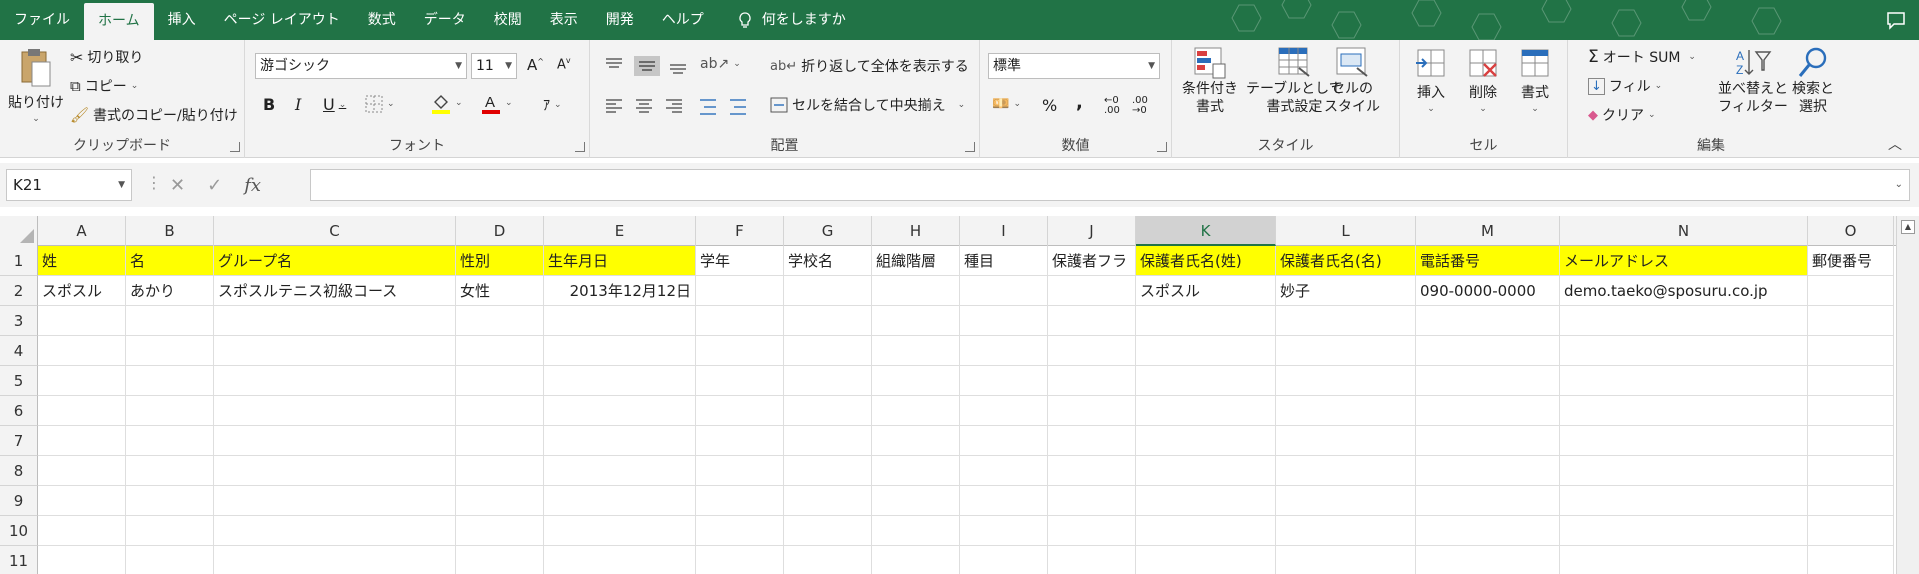  Describe the element at coordinates (828, 381) in the screenshot. I see `cell-g5` at that location.